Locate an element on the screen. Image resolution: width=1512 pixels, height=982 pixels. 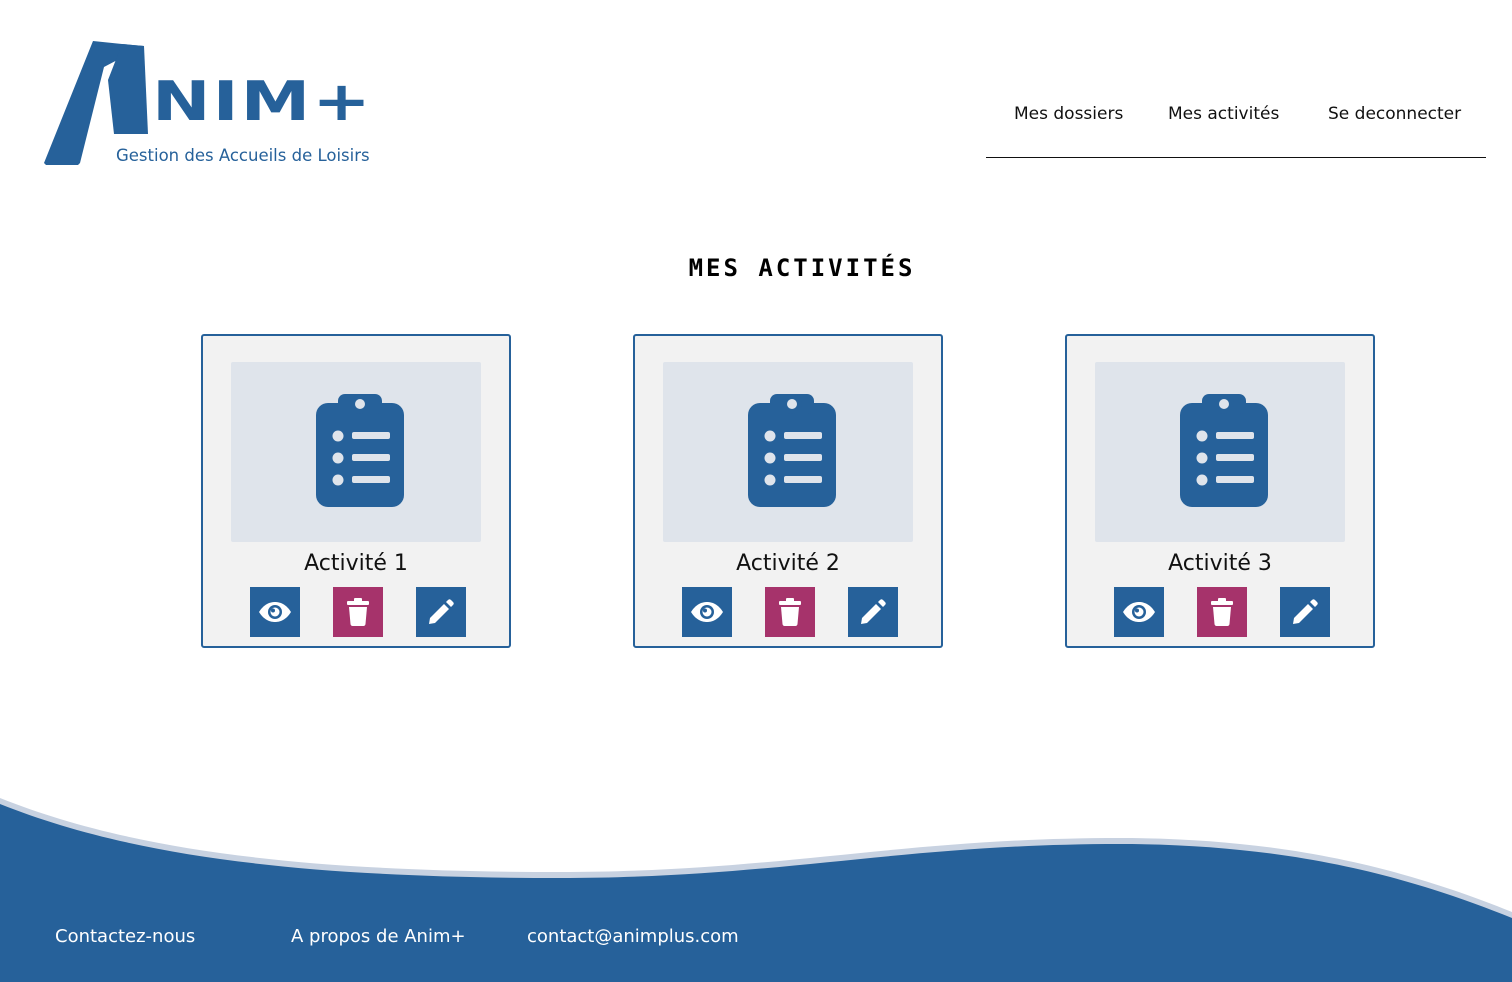
nav-item-mes-dossiers: Mes dossiers is located at coordinates (1068, 114).